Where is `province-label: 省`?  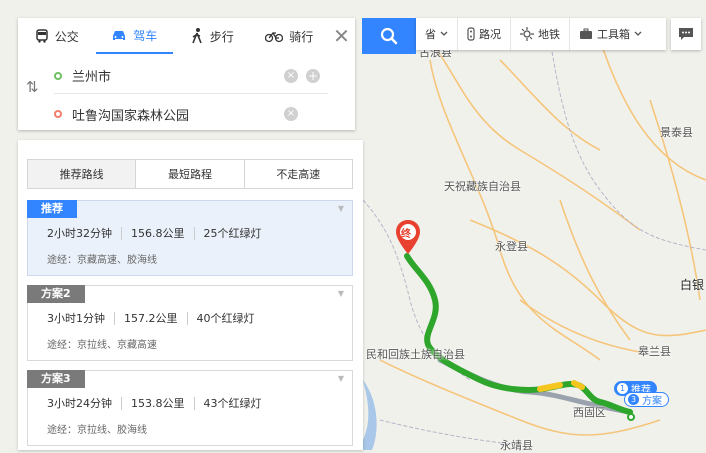 province-label: 省 is located at coordinates (430, 34).